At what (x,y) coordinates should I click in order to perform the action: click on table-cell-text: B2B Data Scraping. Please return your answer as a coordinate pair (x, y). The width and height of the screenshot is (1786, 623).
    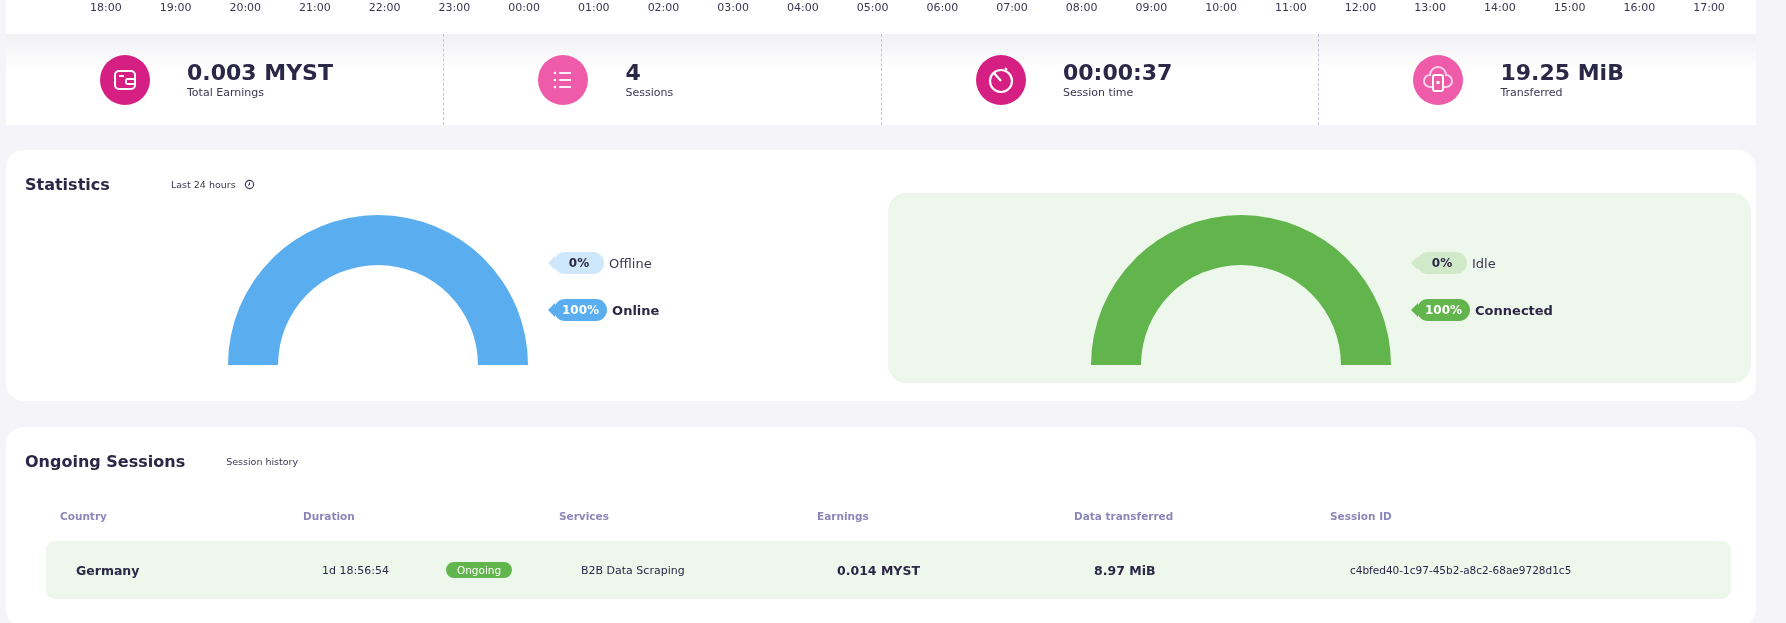
    Looking at the image, I should click on (633, 570).